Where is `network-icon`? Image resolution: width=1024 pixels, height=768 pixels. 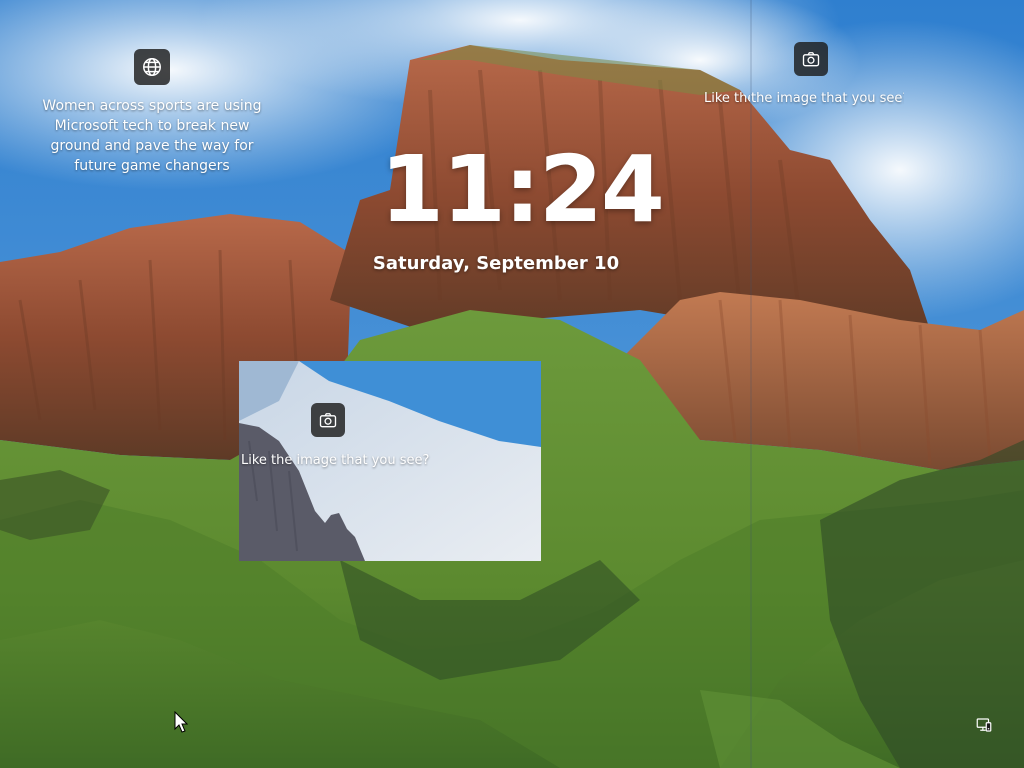
network-icon is located at coordinates (984, 725).